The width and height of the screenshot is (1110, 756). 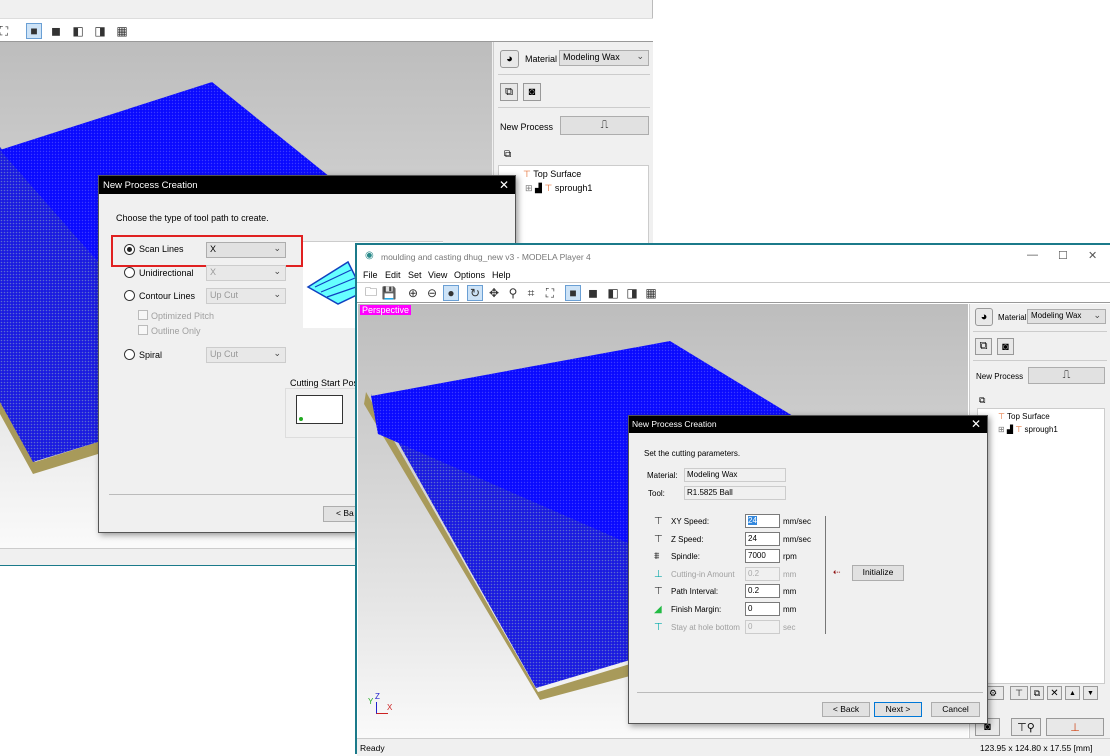 What do you see at coordinates (1092, 255) in the screenshot?
I see `close-button: ✕` at bounding box center [1092, 255].